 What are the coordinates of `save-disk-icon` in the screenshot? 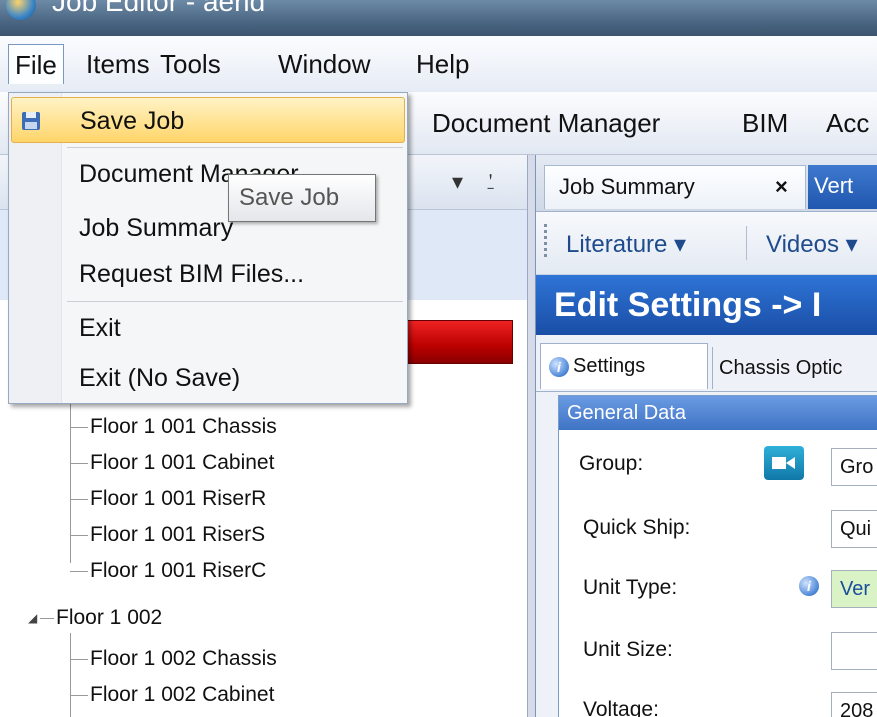 It's located at (31, 121).